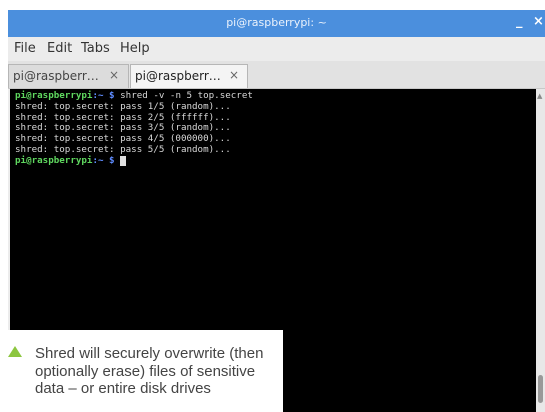  I want to click on menu-file: File, so click(25, 48).